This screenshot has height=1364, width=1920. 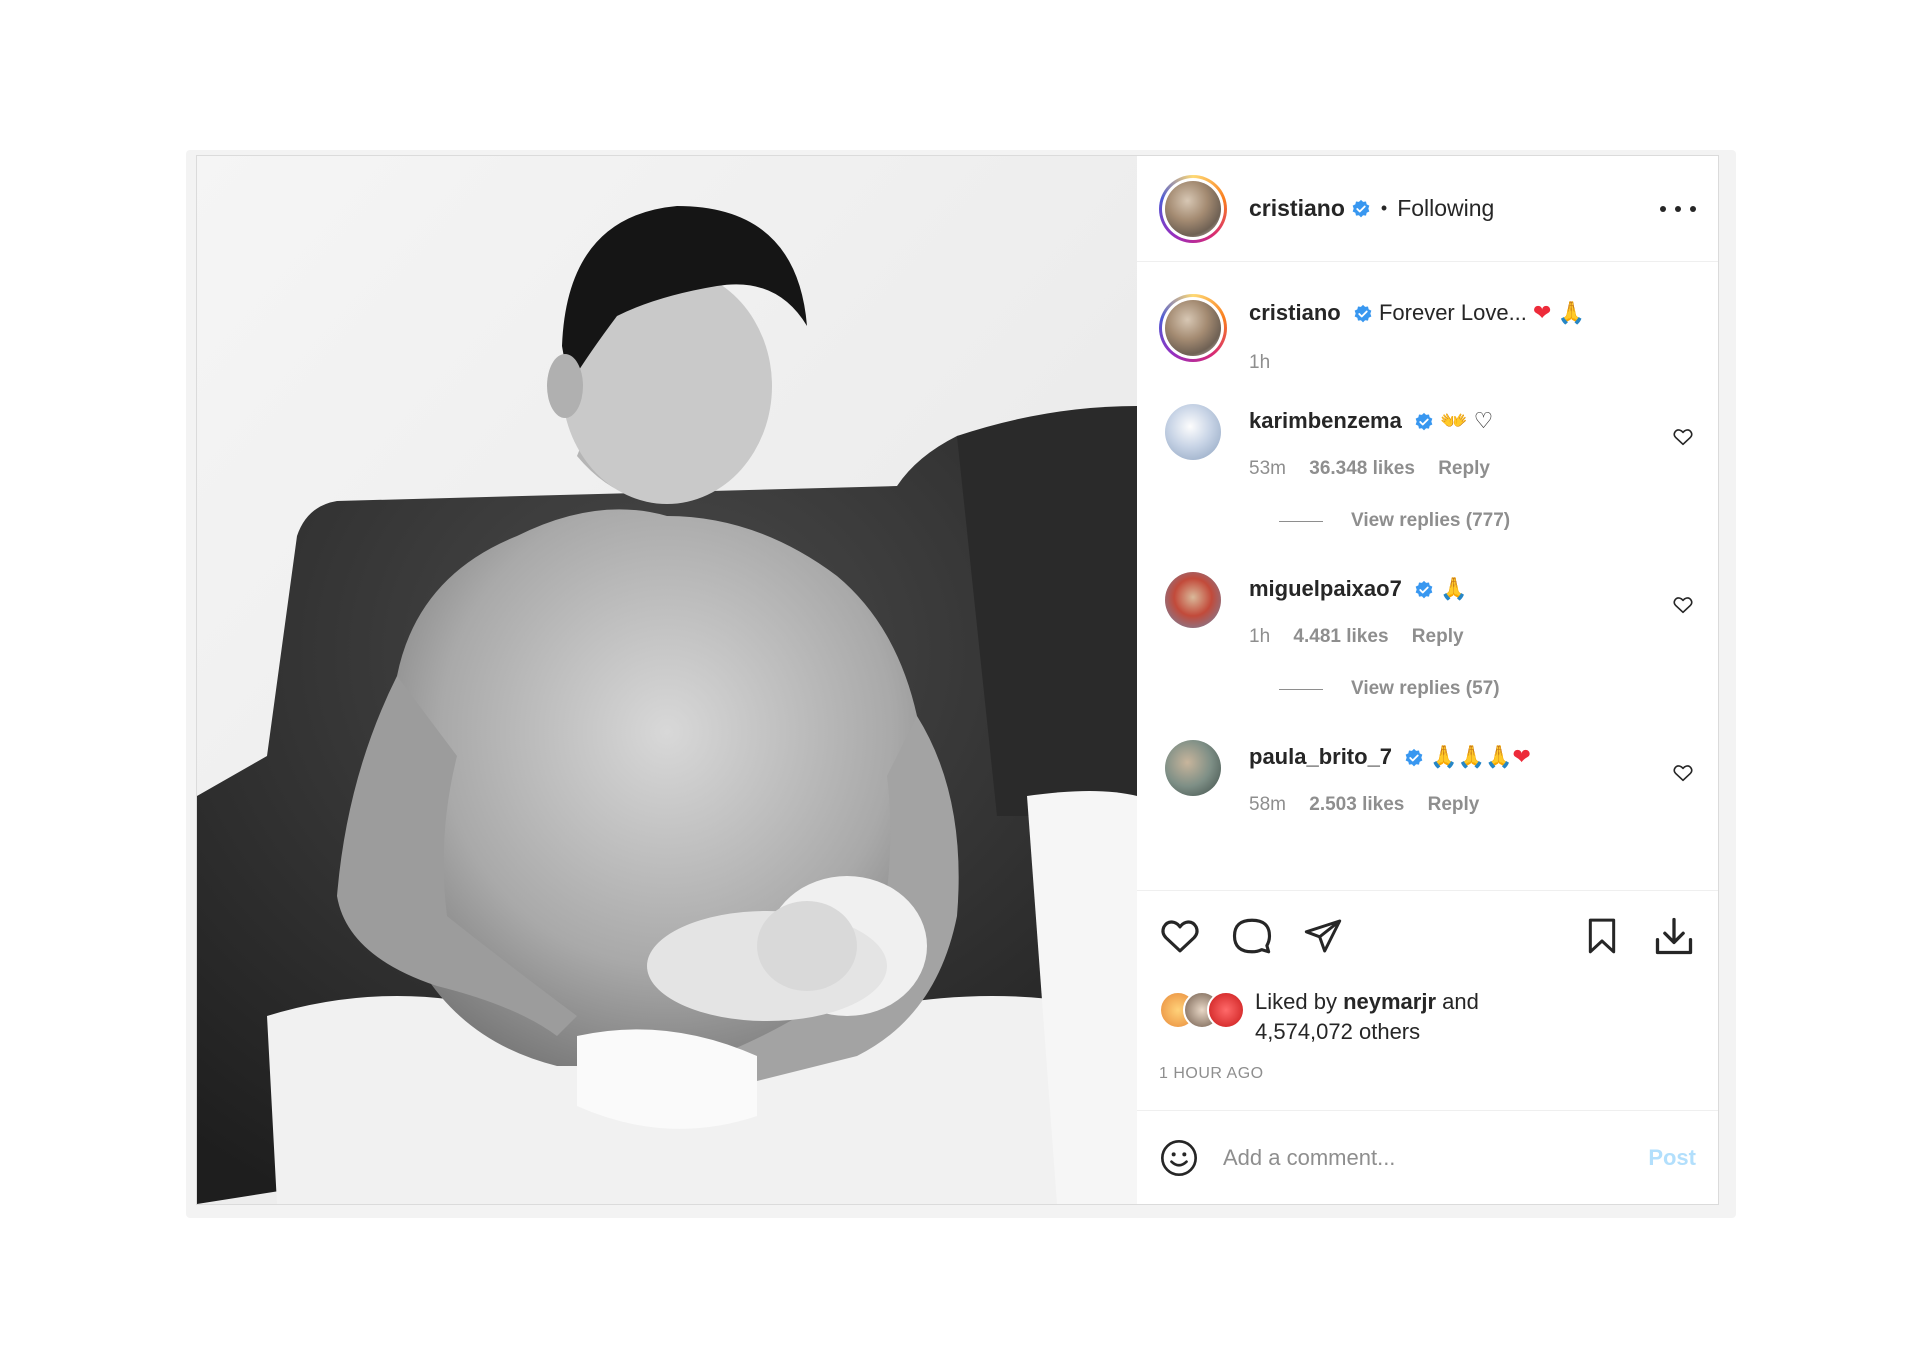 I want to click on comment-bubble-icon, so click(x=1252, y=936).